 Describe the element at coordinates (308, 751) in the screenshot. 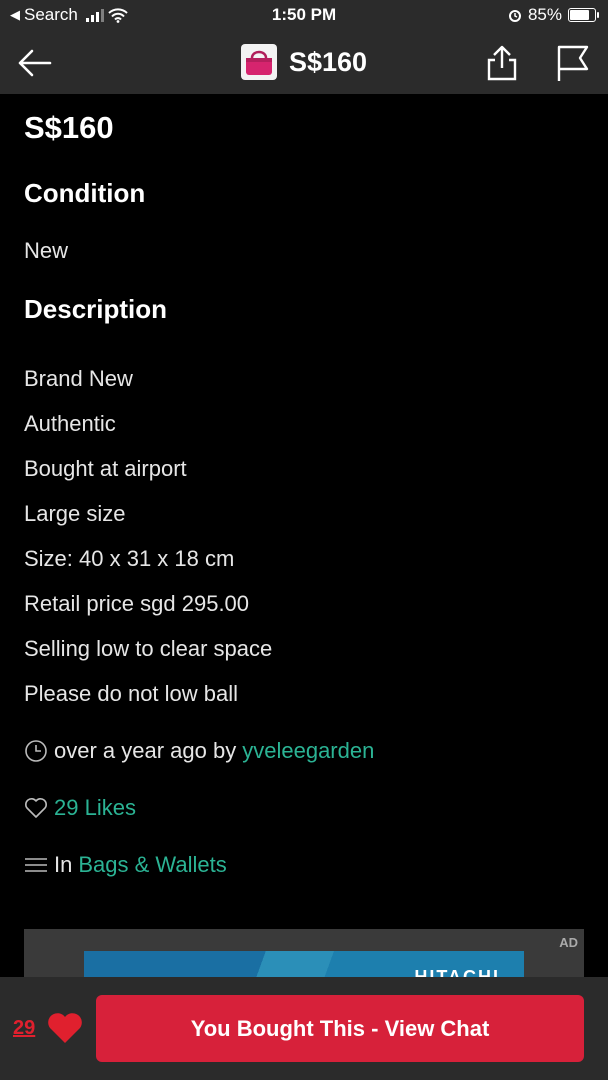

I see `seller-link: yveleegarden` at that location.